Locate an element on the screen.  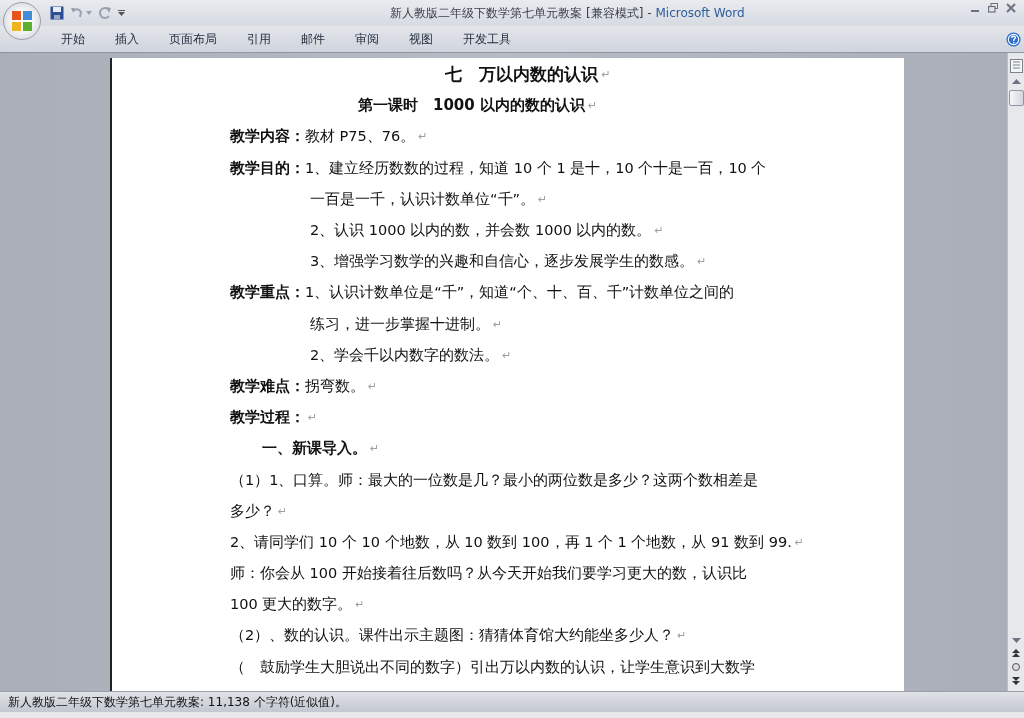
status-text: 新人教版二年级下数学第七单元教案: 11,138 个字符(近似值)。 is located at coordinates (178, 702).